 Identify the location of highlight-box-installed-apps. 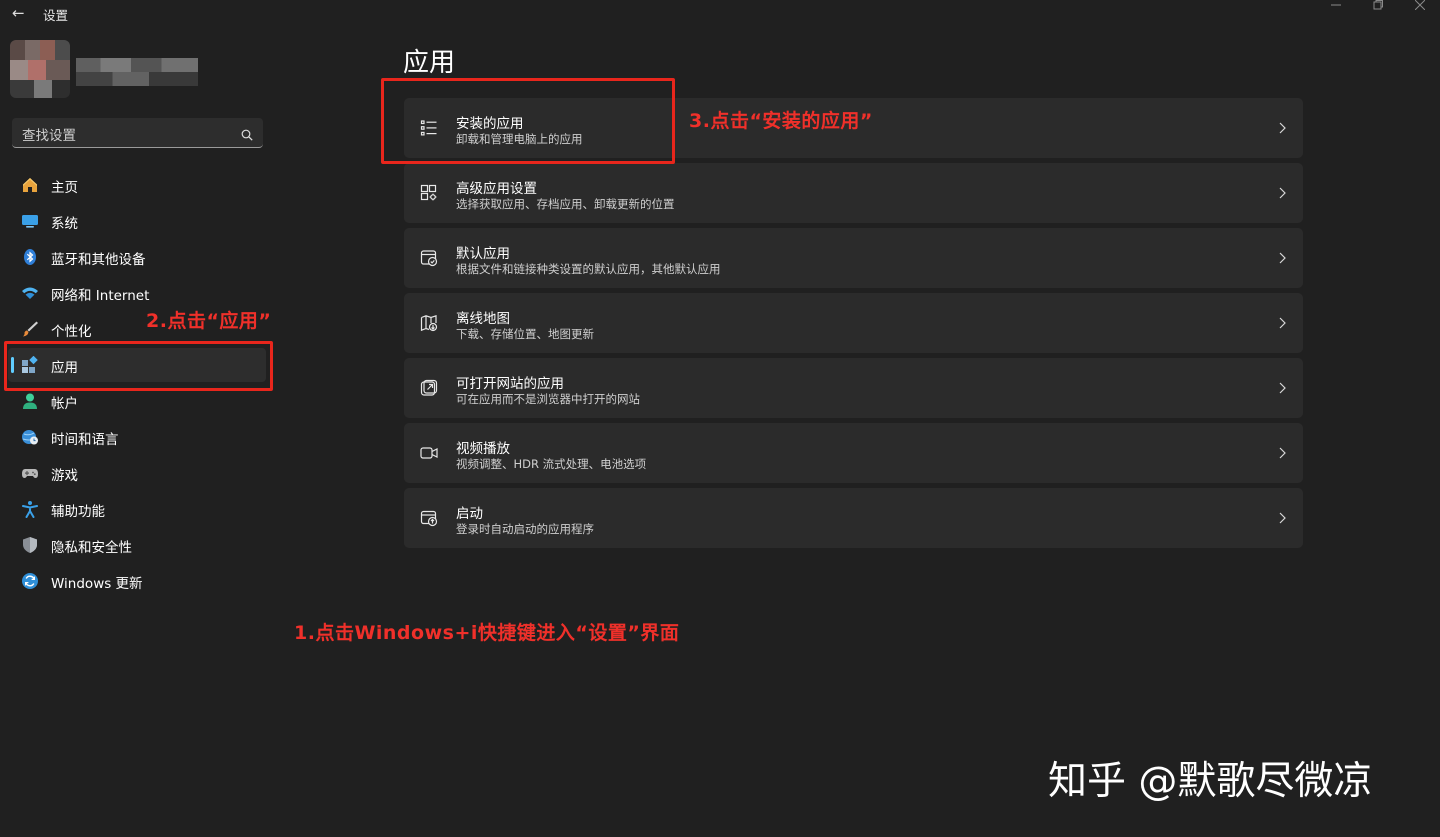
(528, 121).